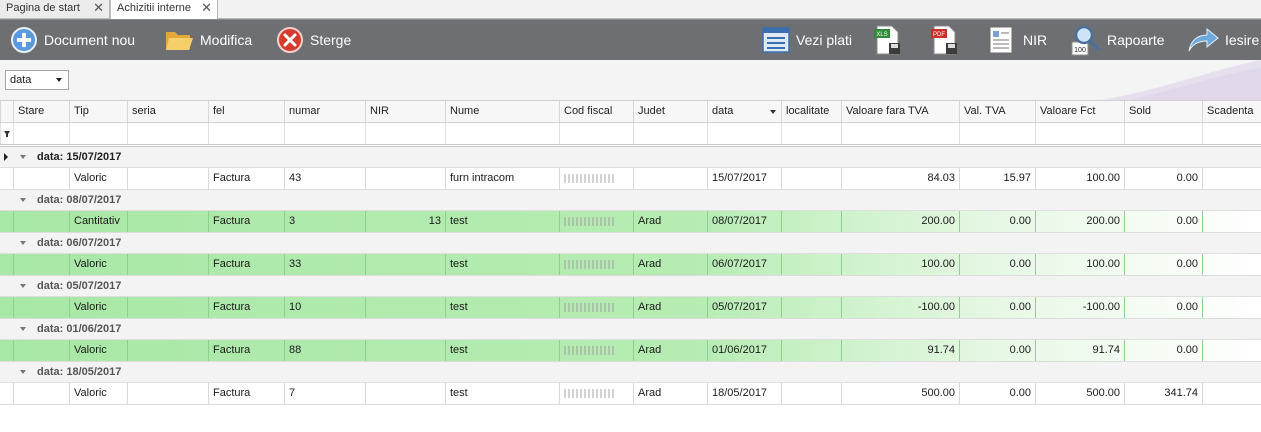  I want to click on cell-nume: test, so click(502, 221).